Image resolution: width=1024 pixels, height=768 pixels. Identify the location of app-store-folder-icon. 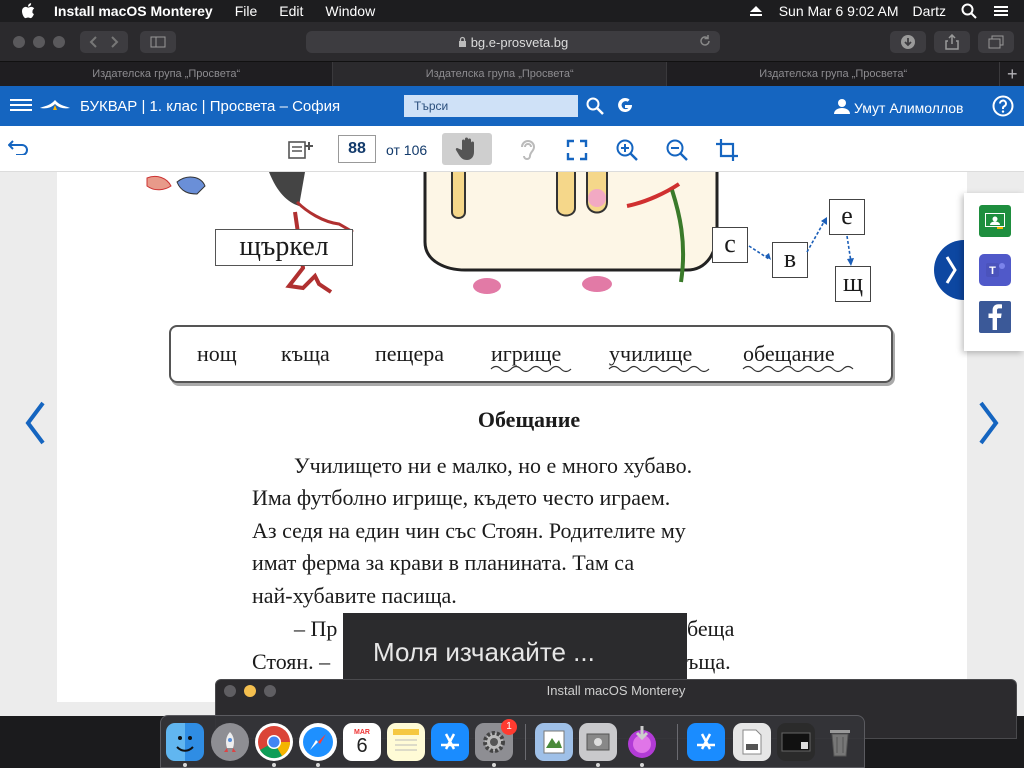
(706, 742).